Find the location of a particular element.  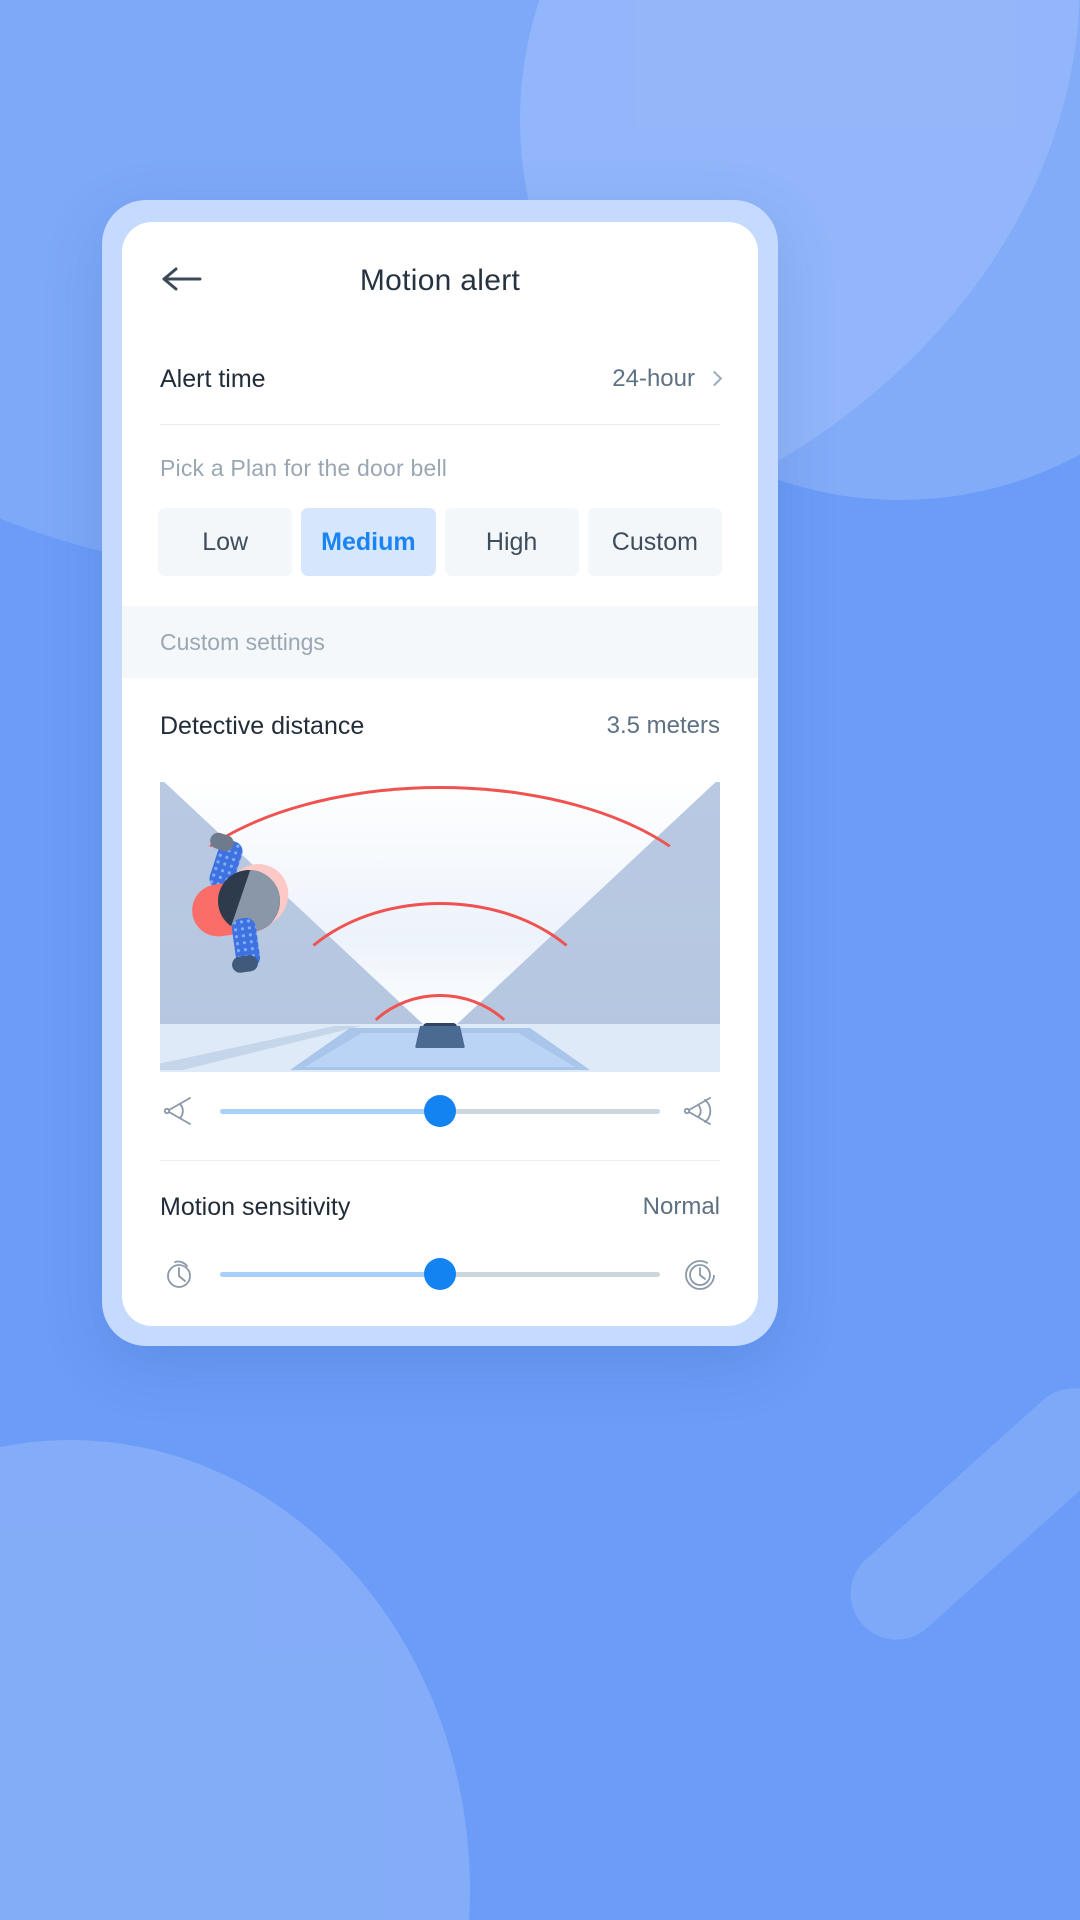

background-bar-bottom-right is located at coordinates (955, 1514).